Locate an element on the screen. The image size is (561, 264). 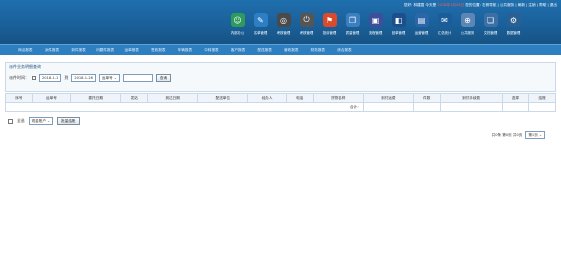
nav-item: 问题件报表 is located at coordinates (105, 50).